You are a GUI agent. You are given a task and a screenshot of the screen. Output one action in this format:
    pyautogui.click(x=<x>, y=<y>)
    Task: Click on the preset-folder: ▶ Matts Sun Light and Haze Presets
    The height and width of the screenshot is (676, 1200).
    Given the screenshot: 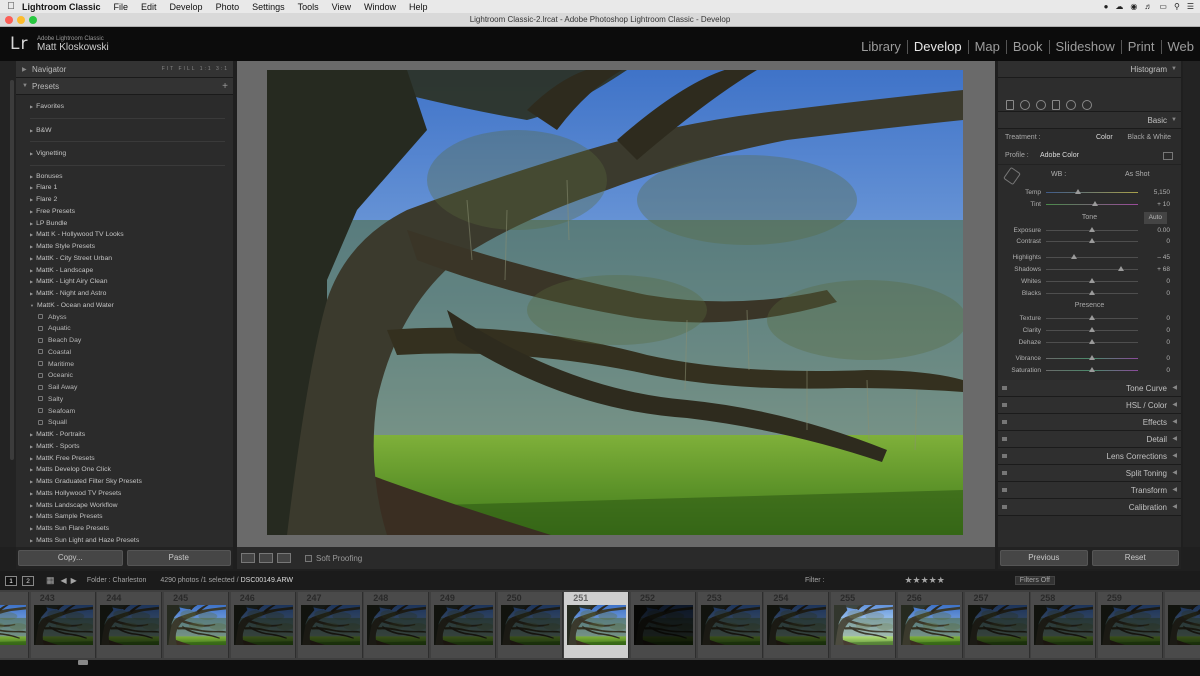 What is the action you would take?
    pyautogui.click(x=127, y=541)
    